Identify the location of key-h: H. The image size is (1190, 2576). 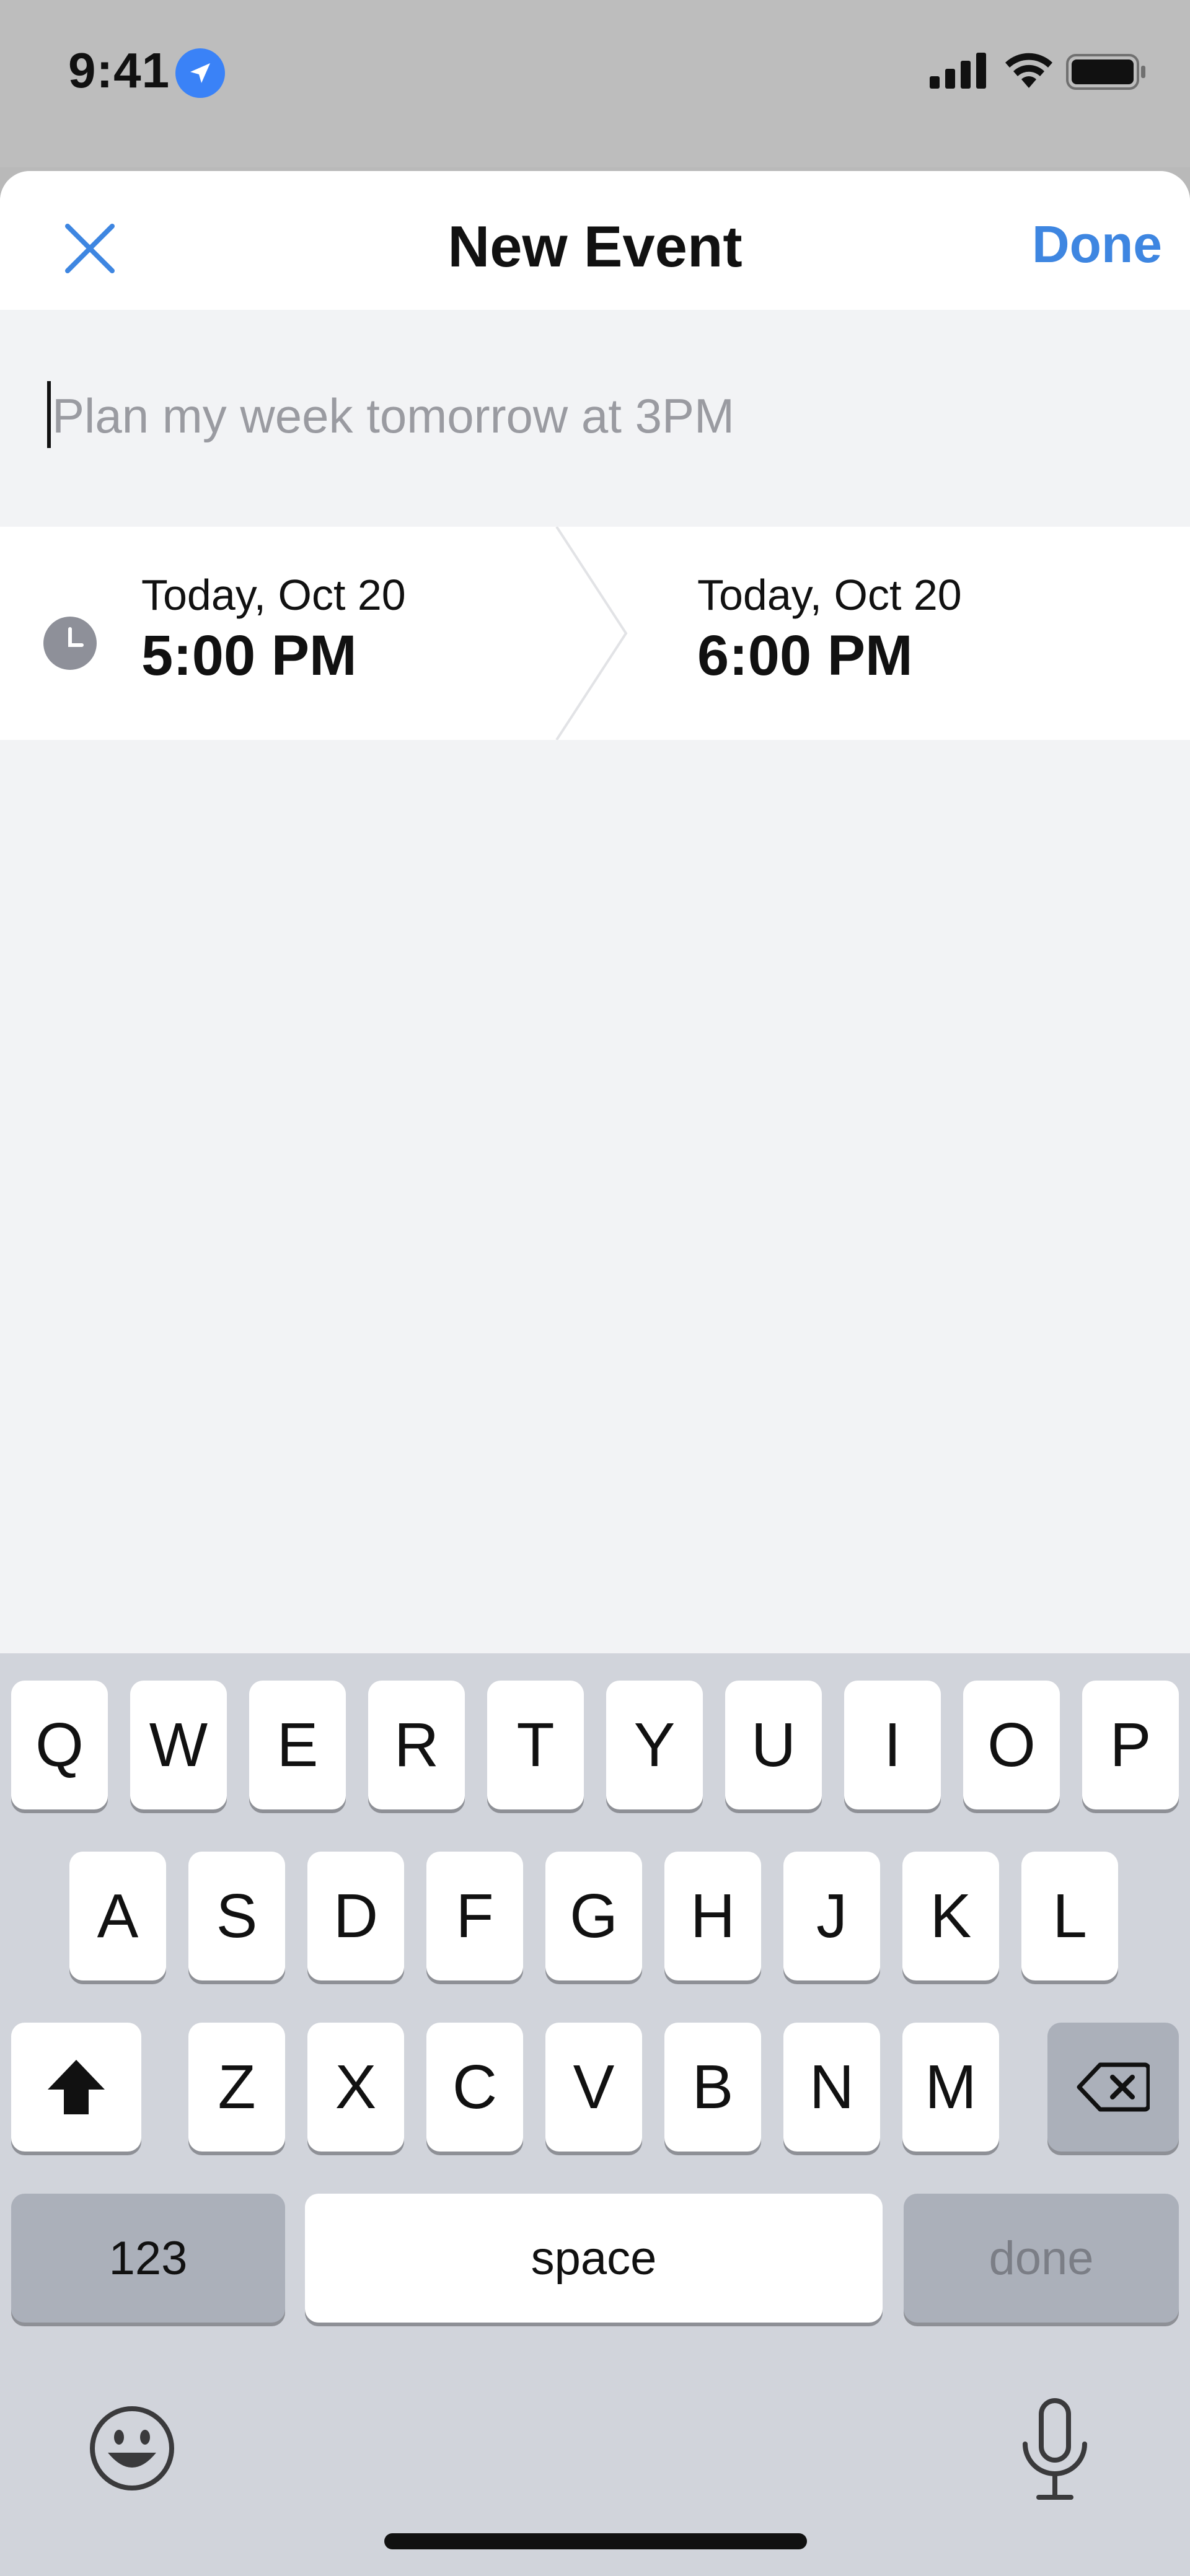
(712, 1916).